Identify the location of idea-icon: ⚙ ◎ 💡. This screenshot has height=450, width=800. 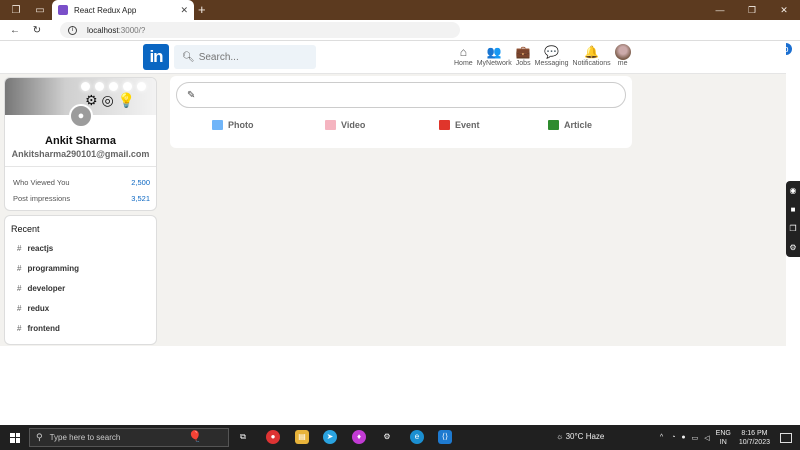
(110, 100).